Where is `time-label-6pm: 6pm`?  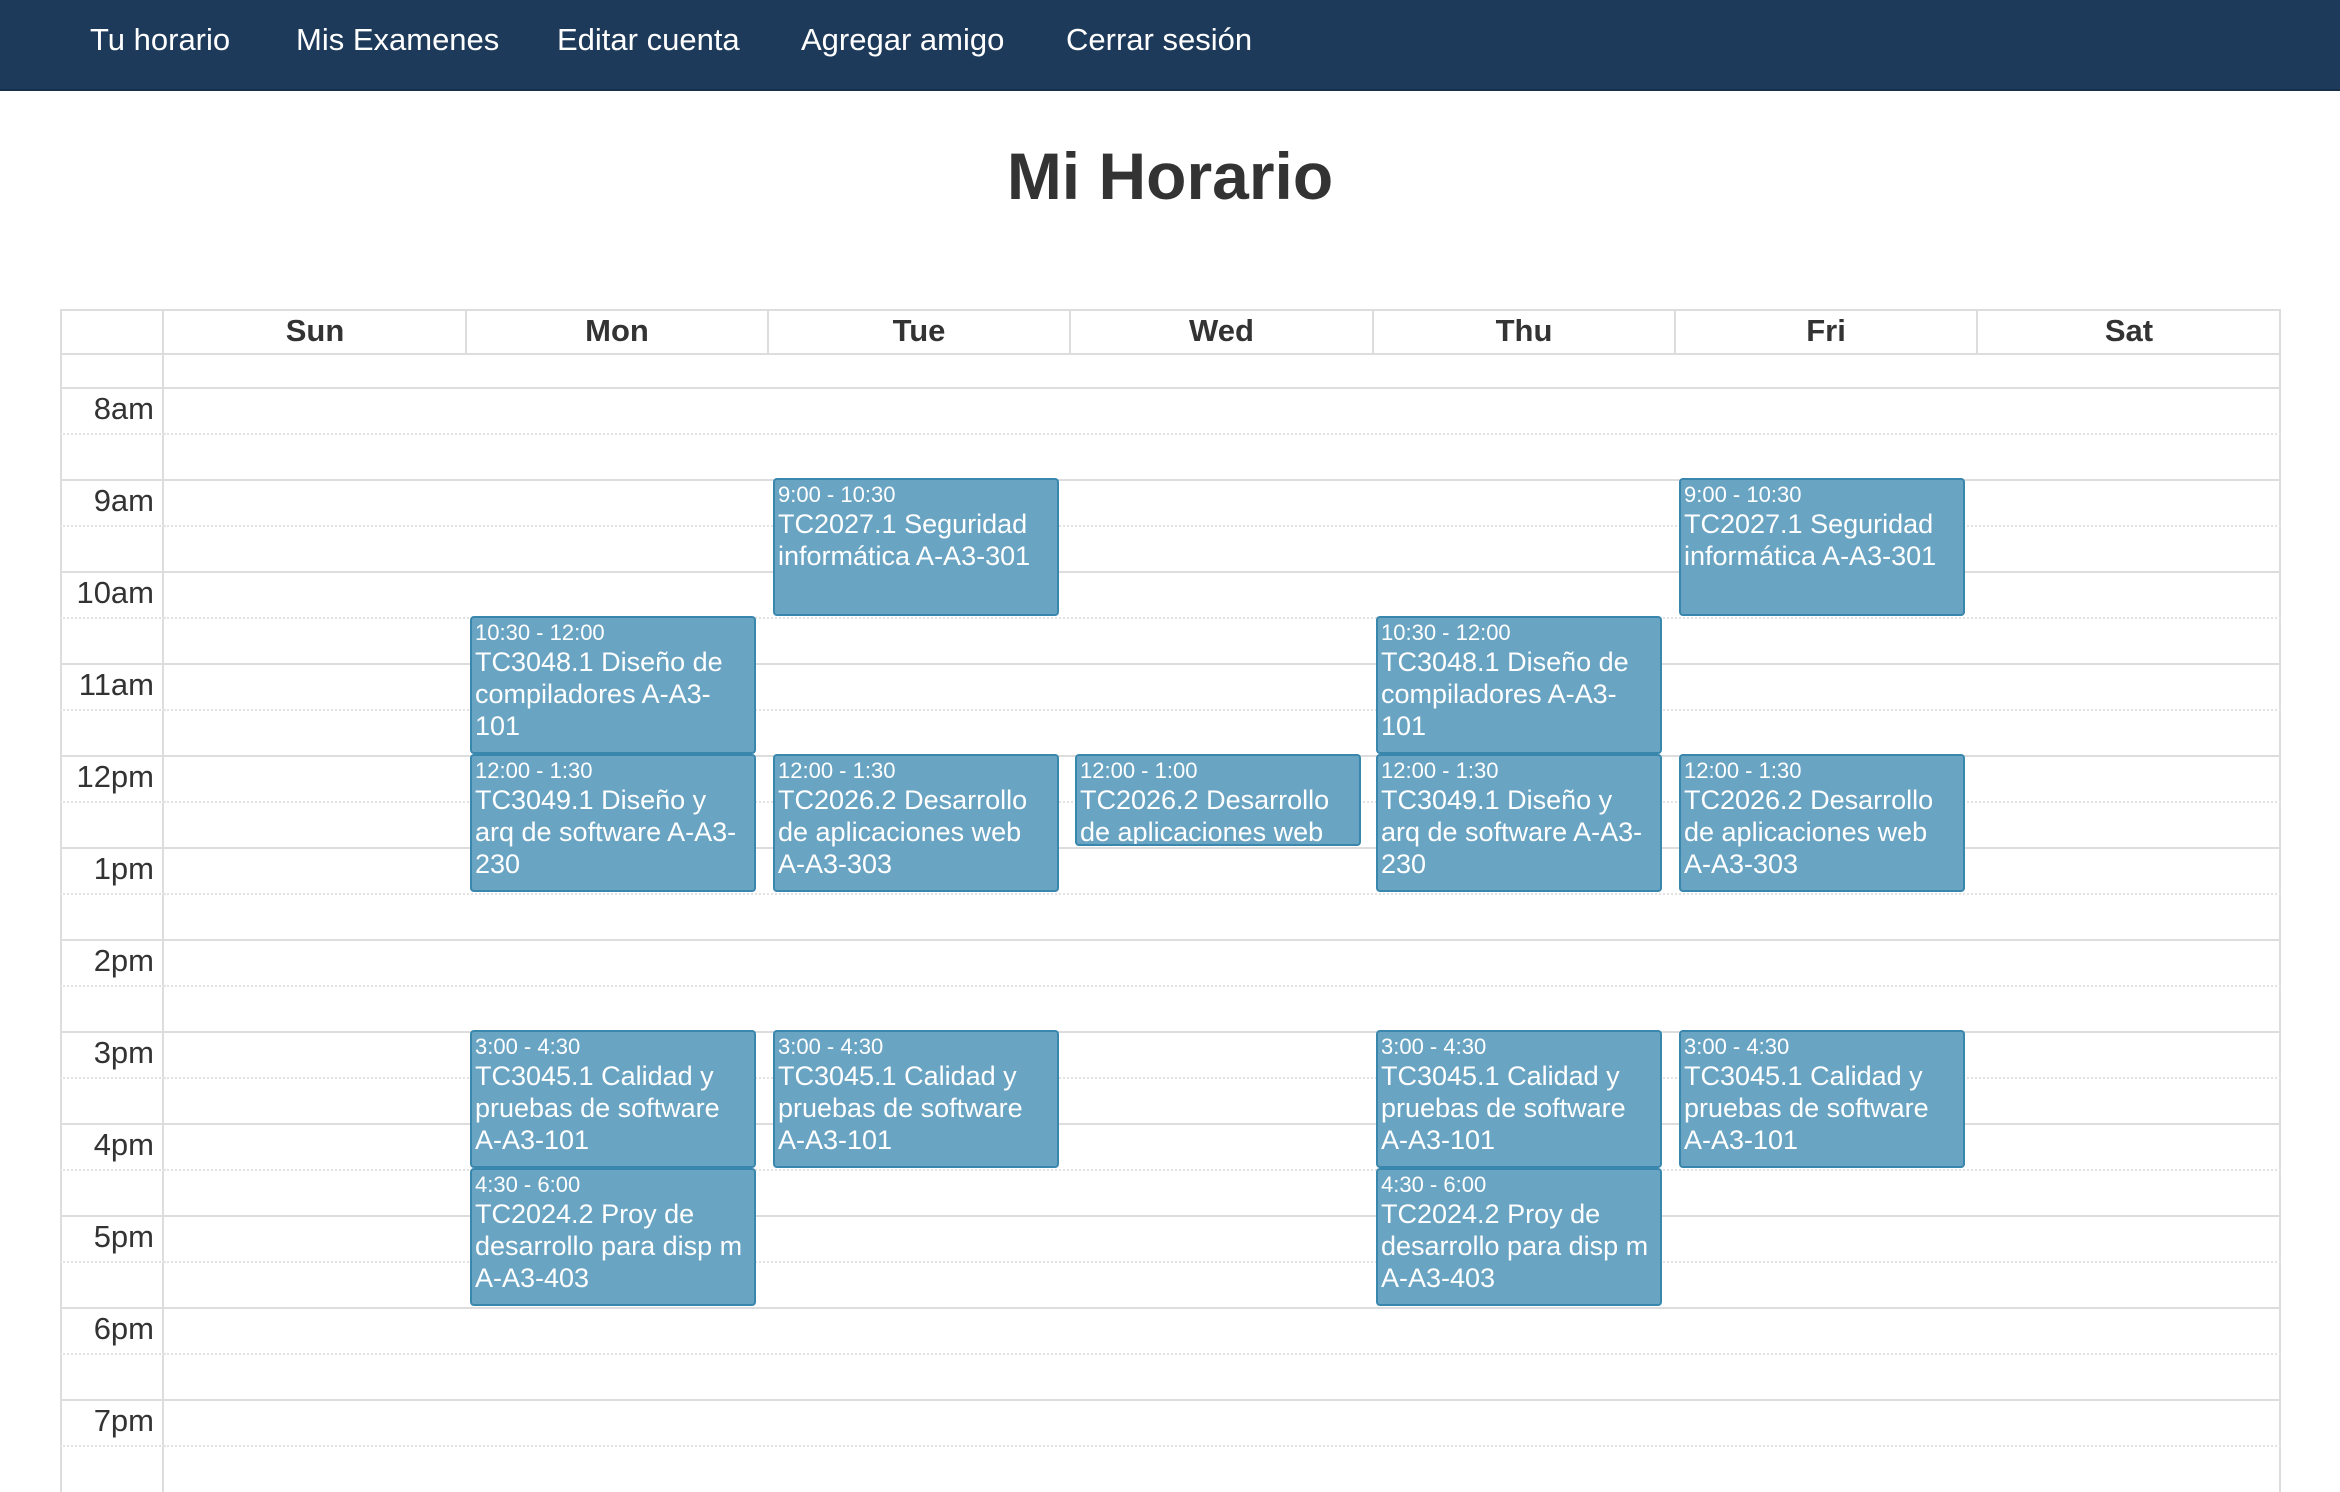 time-label-6pm: 6pm is located at coordinates (123, 1328).